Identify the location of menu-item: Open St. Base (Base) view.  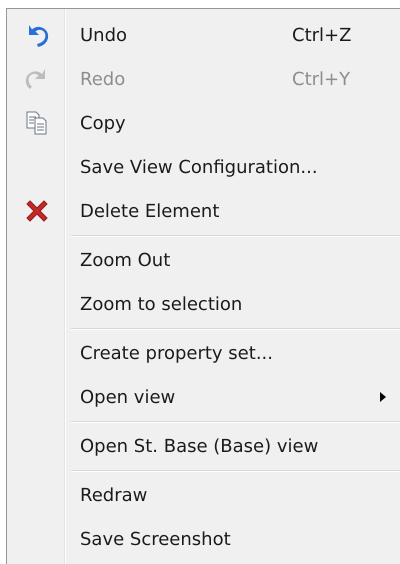
(203, 446).